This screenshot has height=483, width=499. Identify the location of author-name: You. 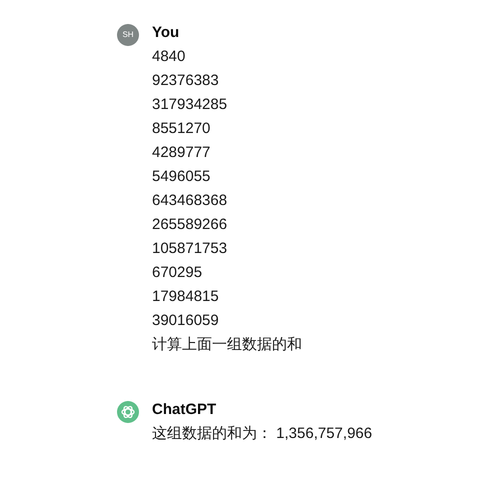
(166, 33).